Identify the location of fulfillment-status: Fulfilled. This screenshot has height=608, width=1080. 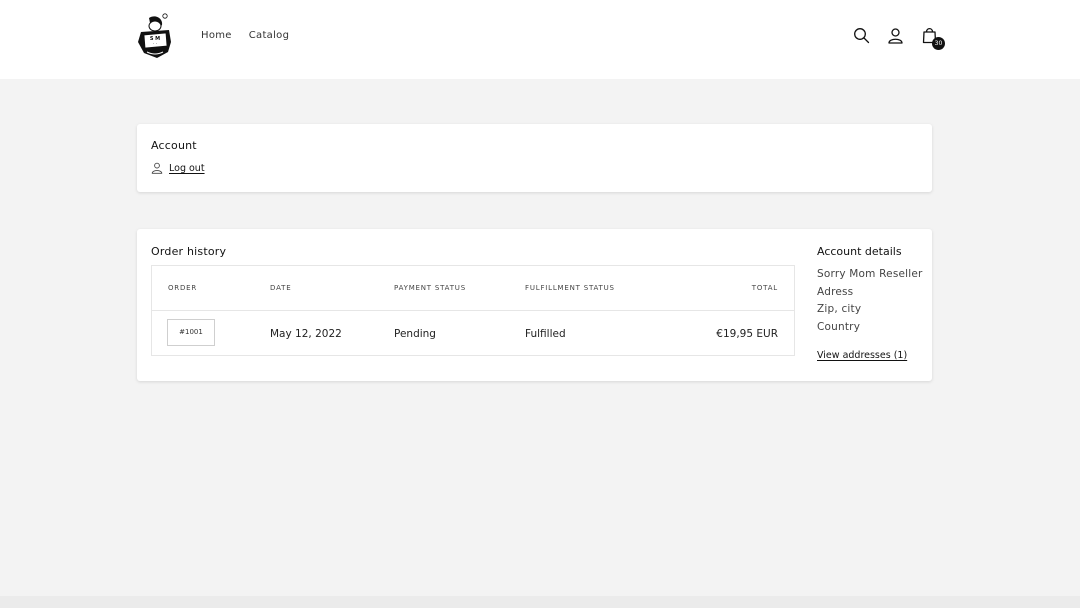
(545, 334).